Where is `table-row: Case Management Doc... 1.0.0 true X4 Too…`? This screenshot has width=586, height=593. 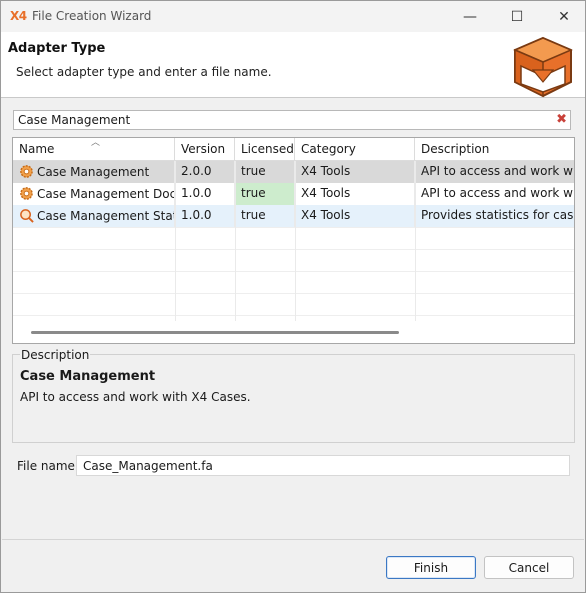
table-row: Case Management Doc... 1.0.0 true X4 Too… is located at coordinates (294, 194).